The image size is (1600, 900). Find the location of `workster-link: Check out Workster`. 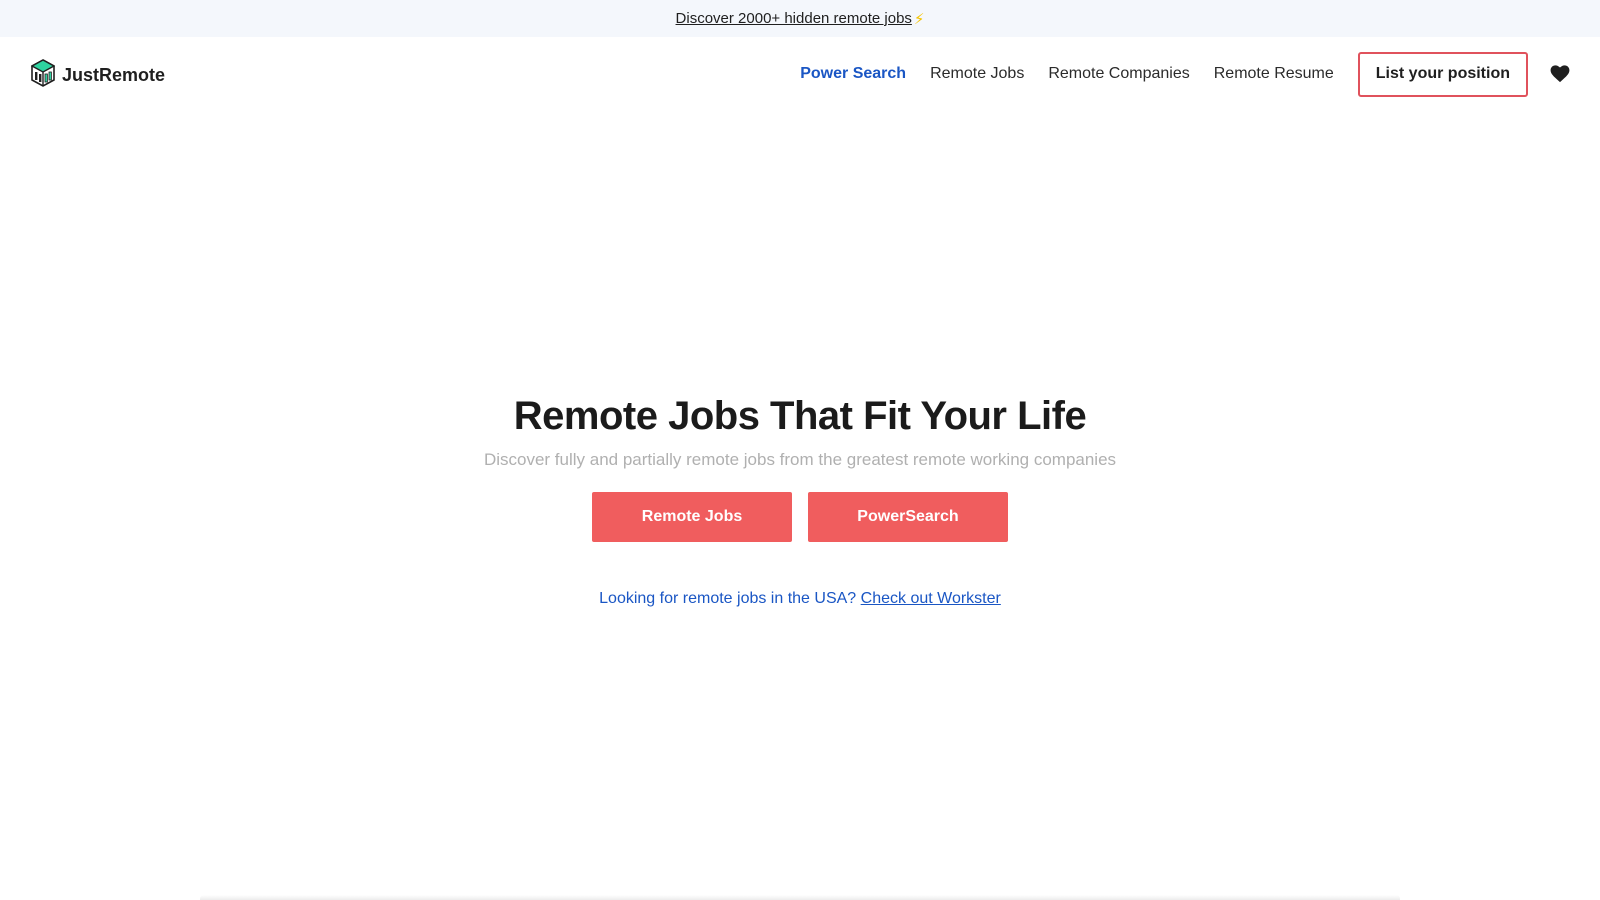

workster-link: Check out Workster is located at coordinates (931, 598).